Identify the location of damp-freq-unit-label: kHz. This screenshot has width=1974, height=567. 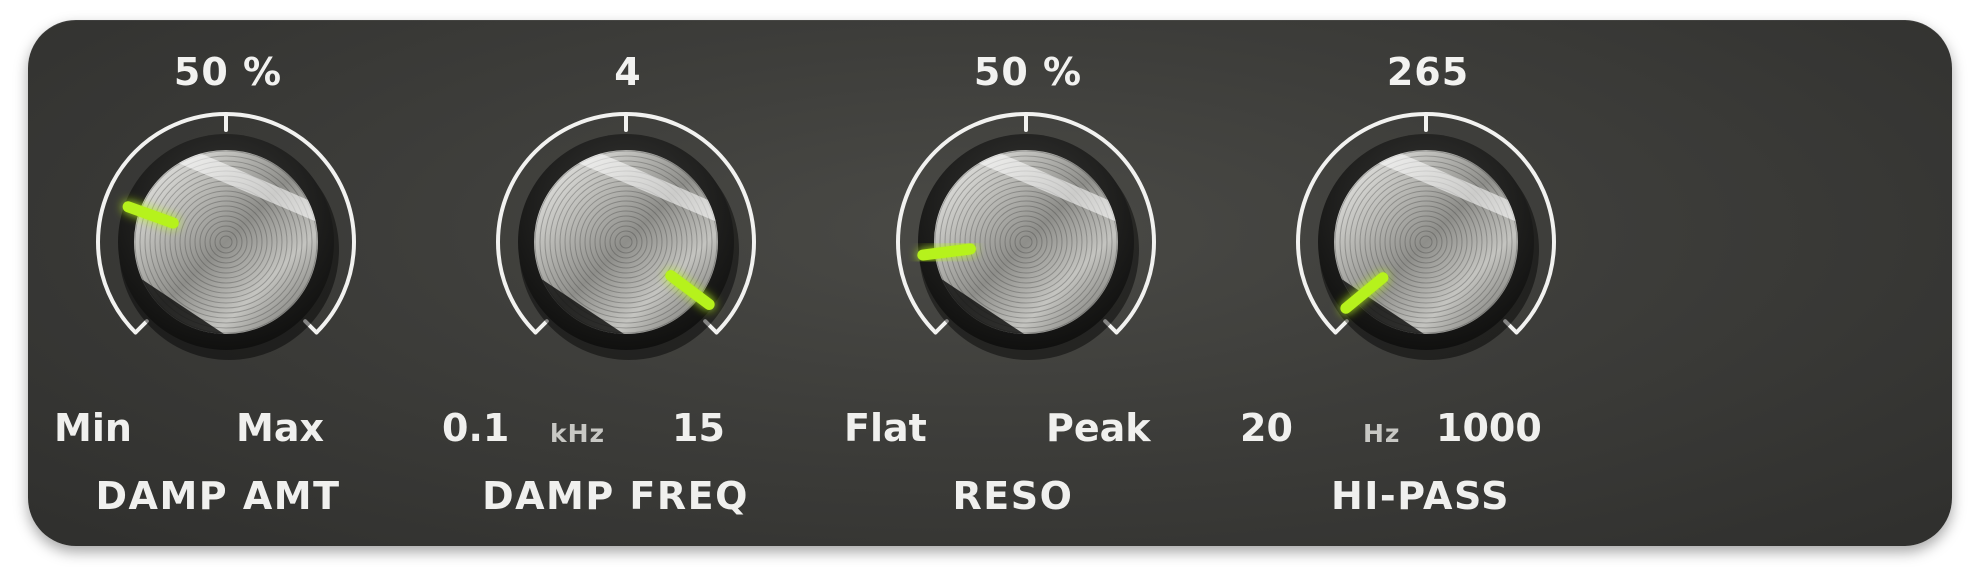
(578, 433).